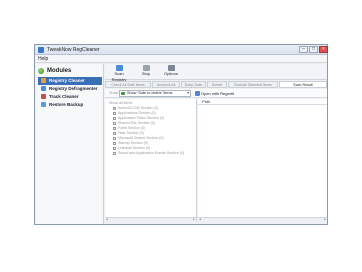 The width and height of the screenshot is (362, 272). I want to click on menu-bar: Help, so click(181, 59).